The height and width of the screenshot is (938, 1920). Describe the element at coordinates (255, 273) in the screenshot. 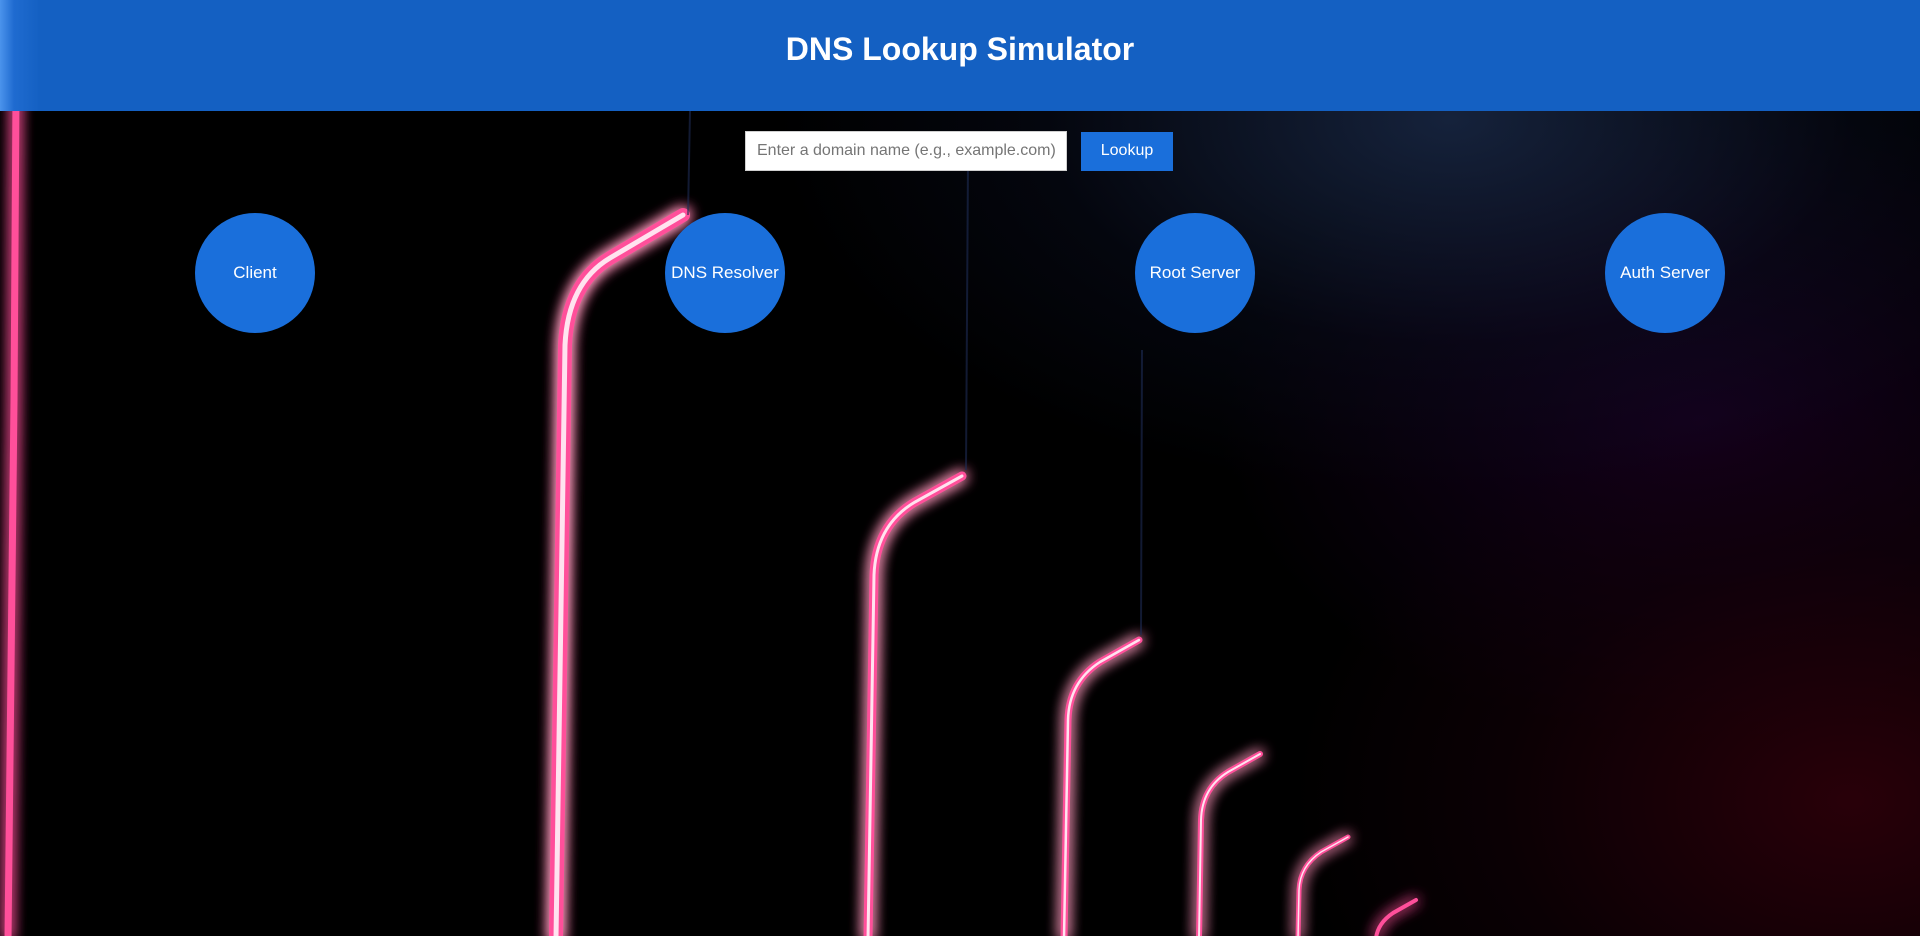

I see `node-client: Client` at that location.